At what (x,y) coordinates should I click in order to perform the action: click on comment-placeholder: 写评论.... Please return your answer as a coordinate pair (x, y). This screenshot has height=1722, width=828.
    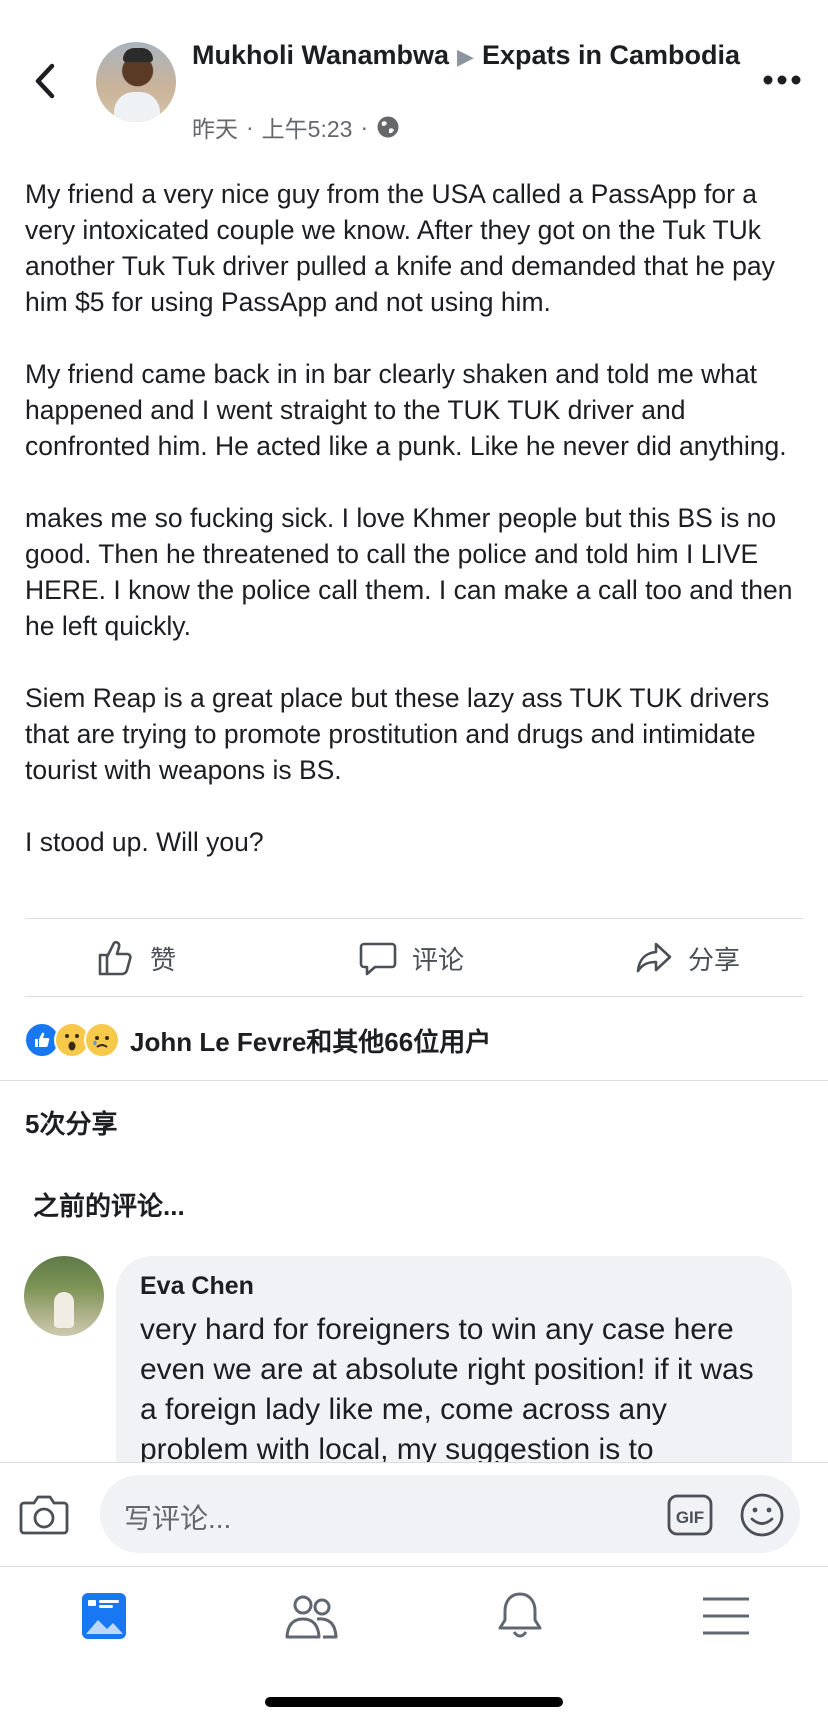
    Looking at the image, I should click on (178, 1518).